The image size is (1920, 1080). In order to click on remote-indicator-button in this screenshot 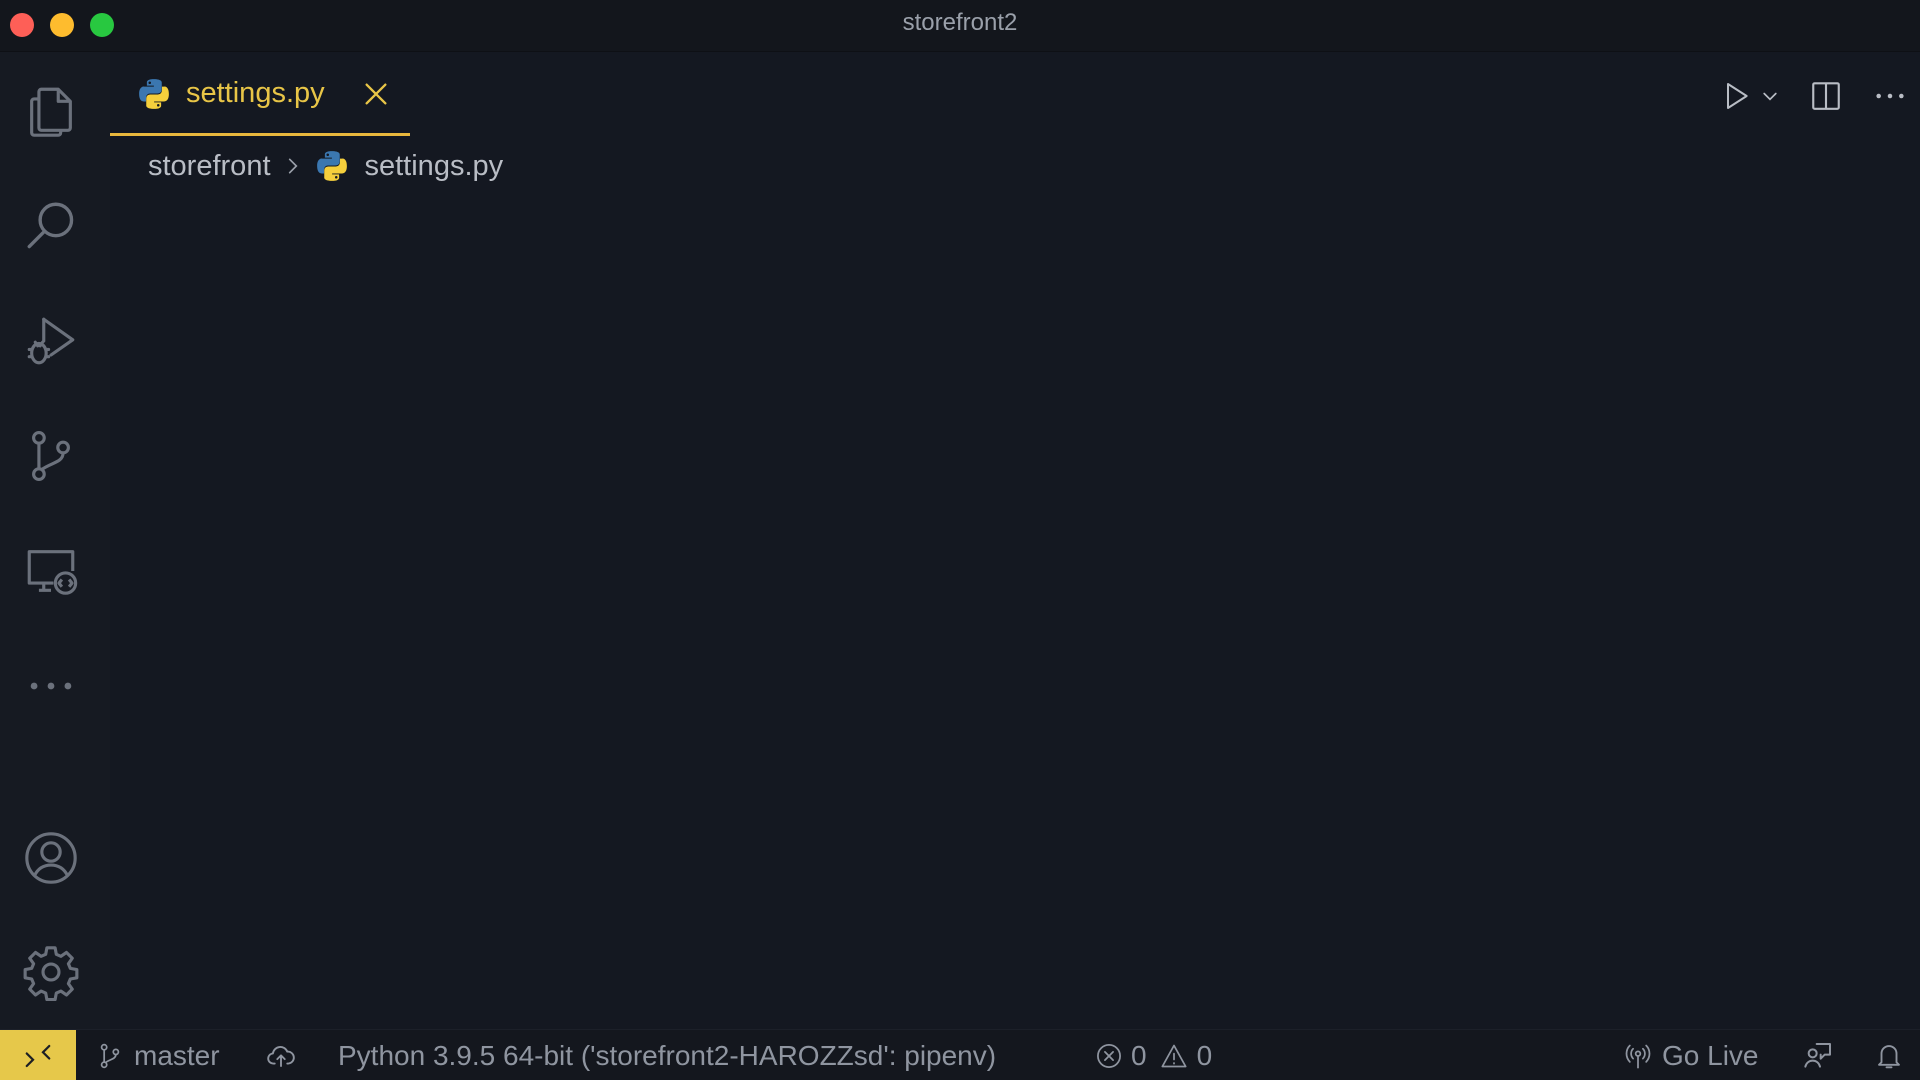, I will do `click(38, 1055)`.